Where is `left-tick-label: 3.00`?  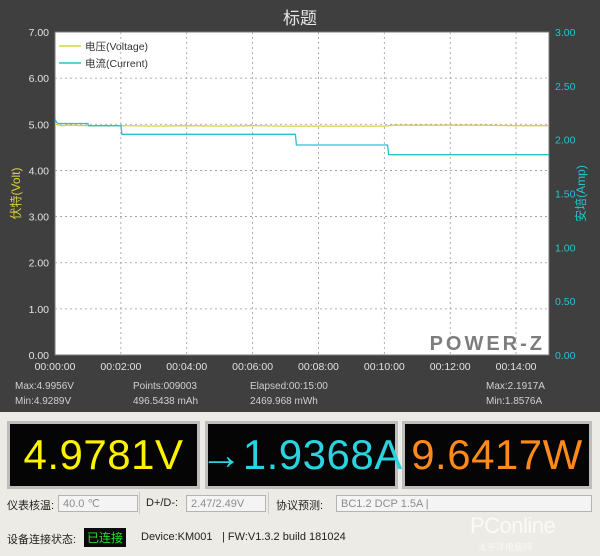 left-tick-label: 3.00 is located at coordinates (39, 218).